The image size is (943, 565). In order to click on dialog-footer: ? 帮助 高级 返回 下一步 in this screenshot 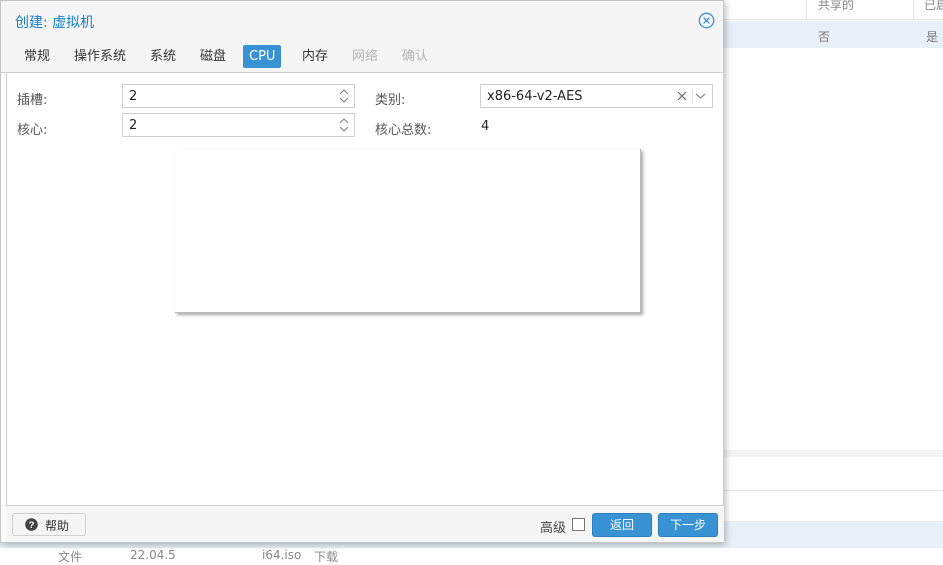, I will do `click(365, 523)`.